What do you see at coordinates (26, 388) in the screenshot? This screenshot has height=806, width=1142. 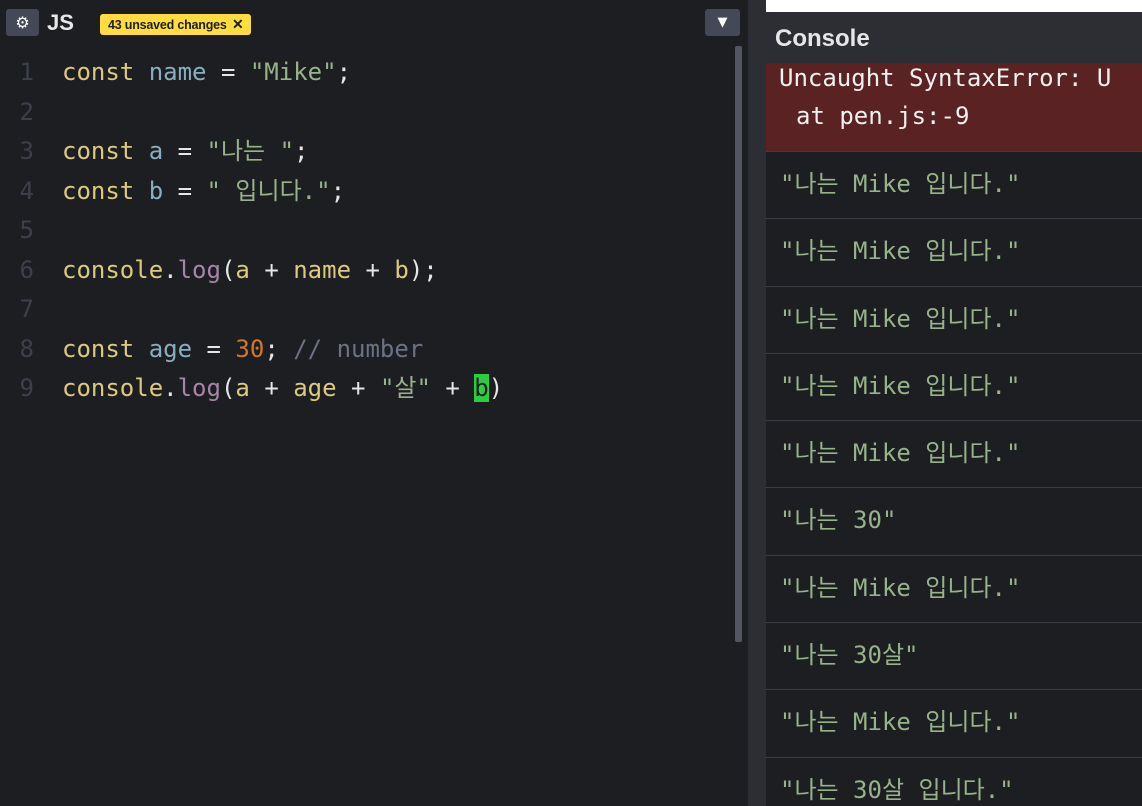 I see `line-number: 9` at bounding box center [26, 388].